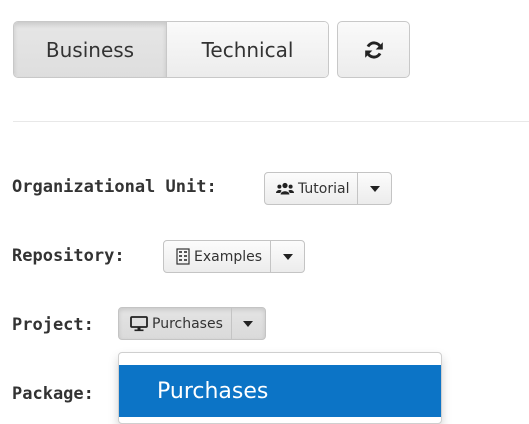 The image size is (529, 424). Describe the element at coordinates (183, 256) in the screenshot. I see `repository-icon` at that location.